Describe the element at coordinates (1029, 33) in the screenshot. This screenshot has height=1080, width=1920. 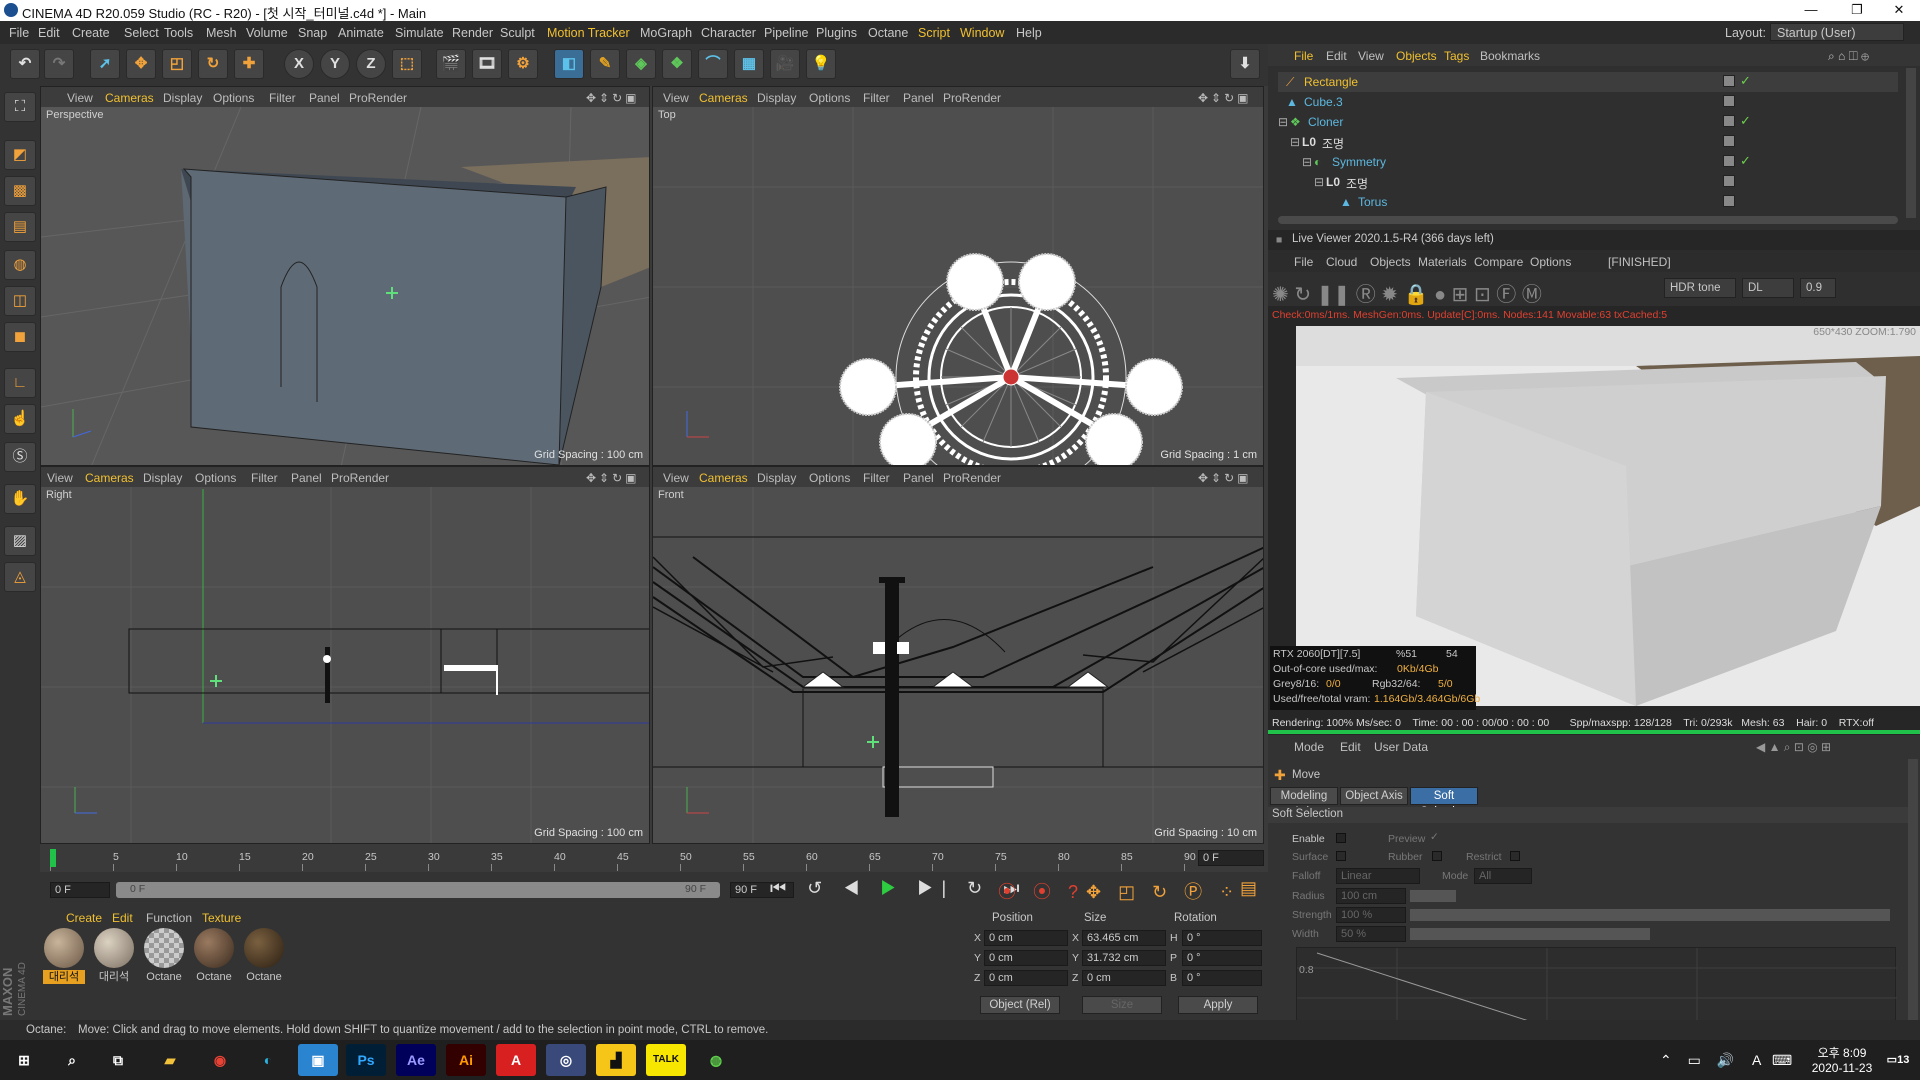
I see `menu-help: Help` at that location.